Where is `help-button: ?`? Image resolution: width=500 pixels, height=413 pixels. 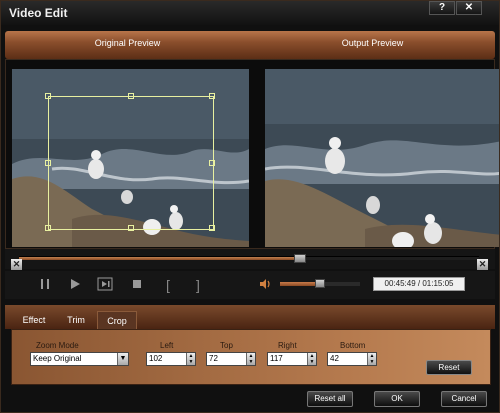
help-button: ? is located at coordinates (442, 8).